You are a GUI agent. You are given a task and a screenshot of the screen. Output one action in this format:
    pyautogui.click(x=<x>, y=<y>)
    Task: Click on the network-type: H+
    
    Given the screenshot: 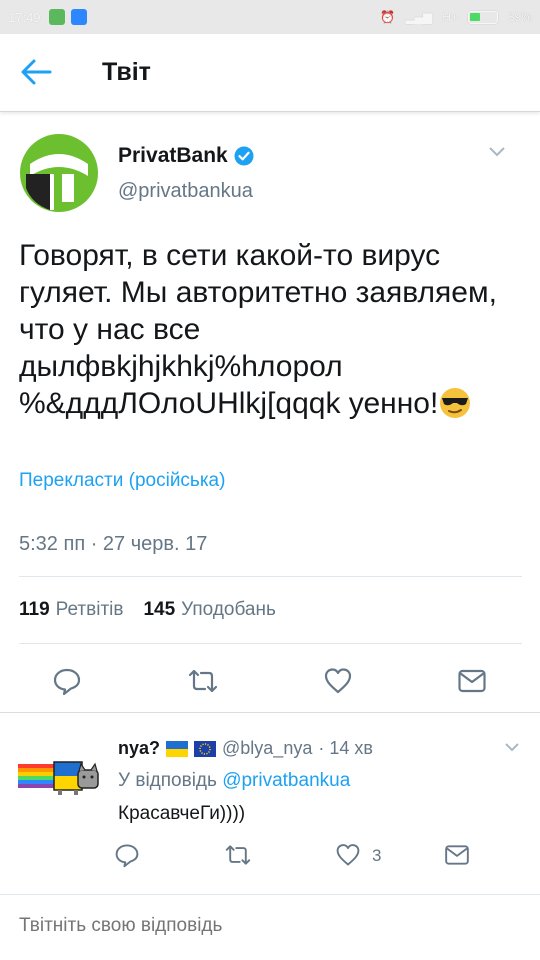 What is the action you would take?
    pyautogui.click(x=450, y=17)
    